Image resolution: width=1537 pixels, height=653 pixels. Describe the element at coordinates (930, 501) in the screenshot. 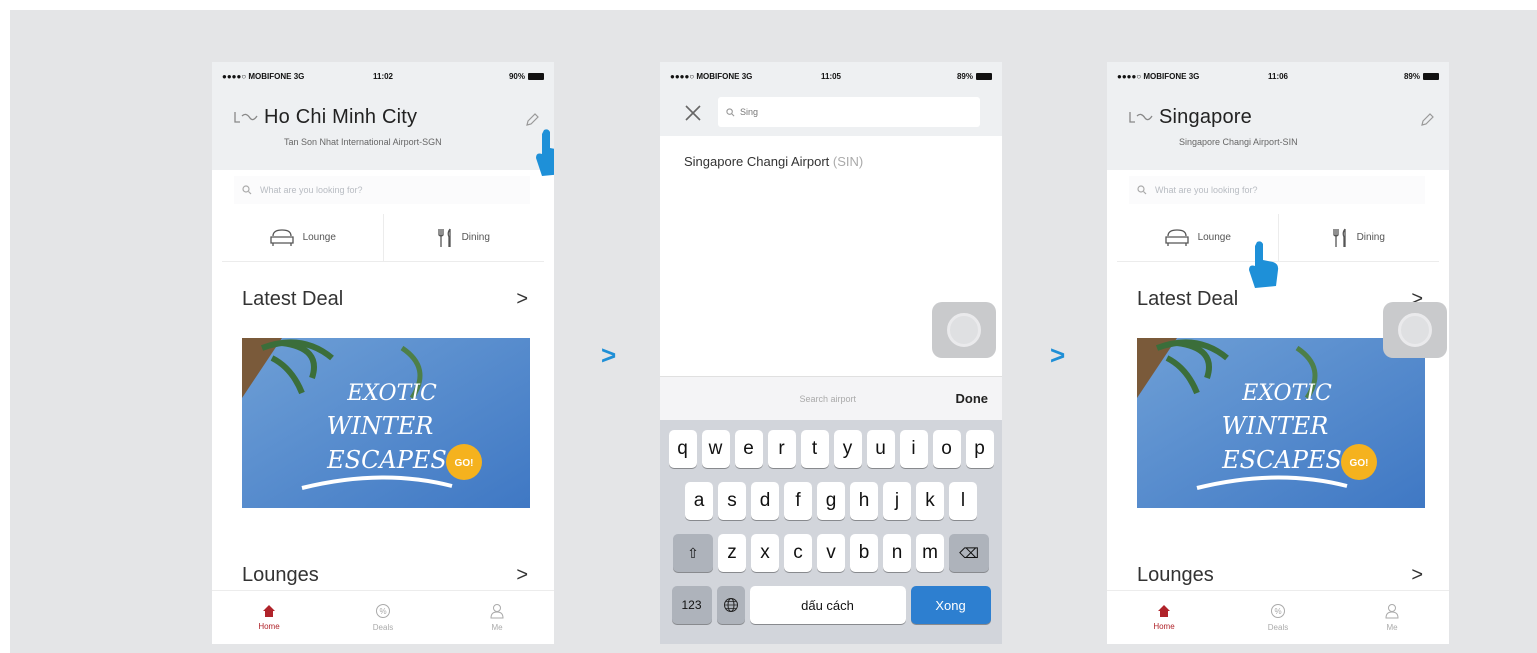

I see `key: k` at that location.